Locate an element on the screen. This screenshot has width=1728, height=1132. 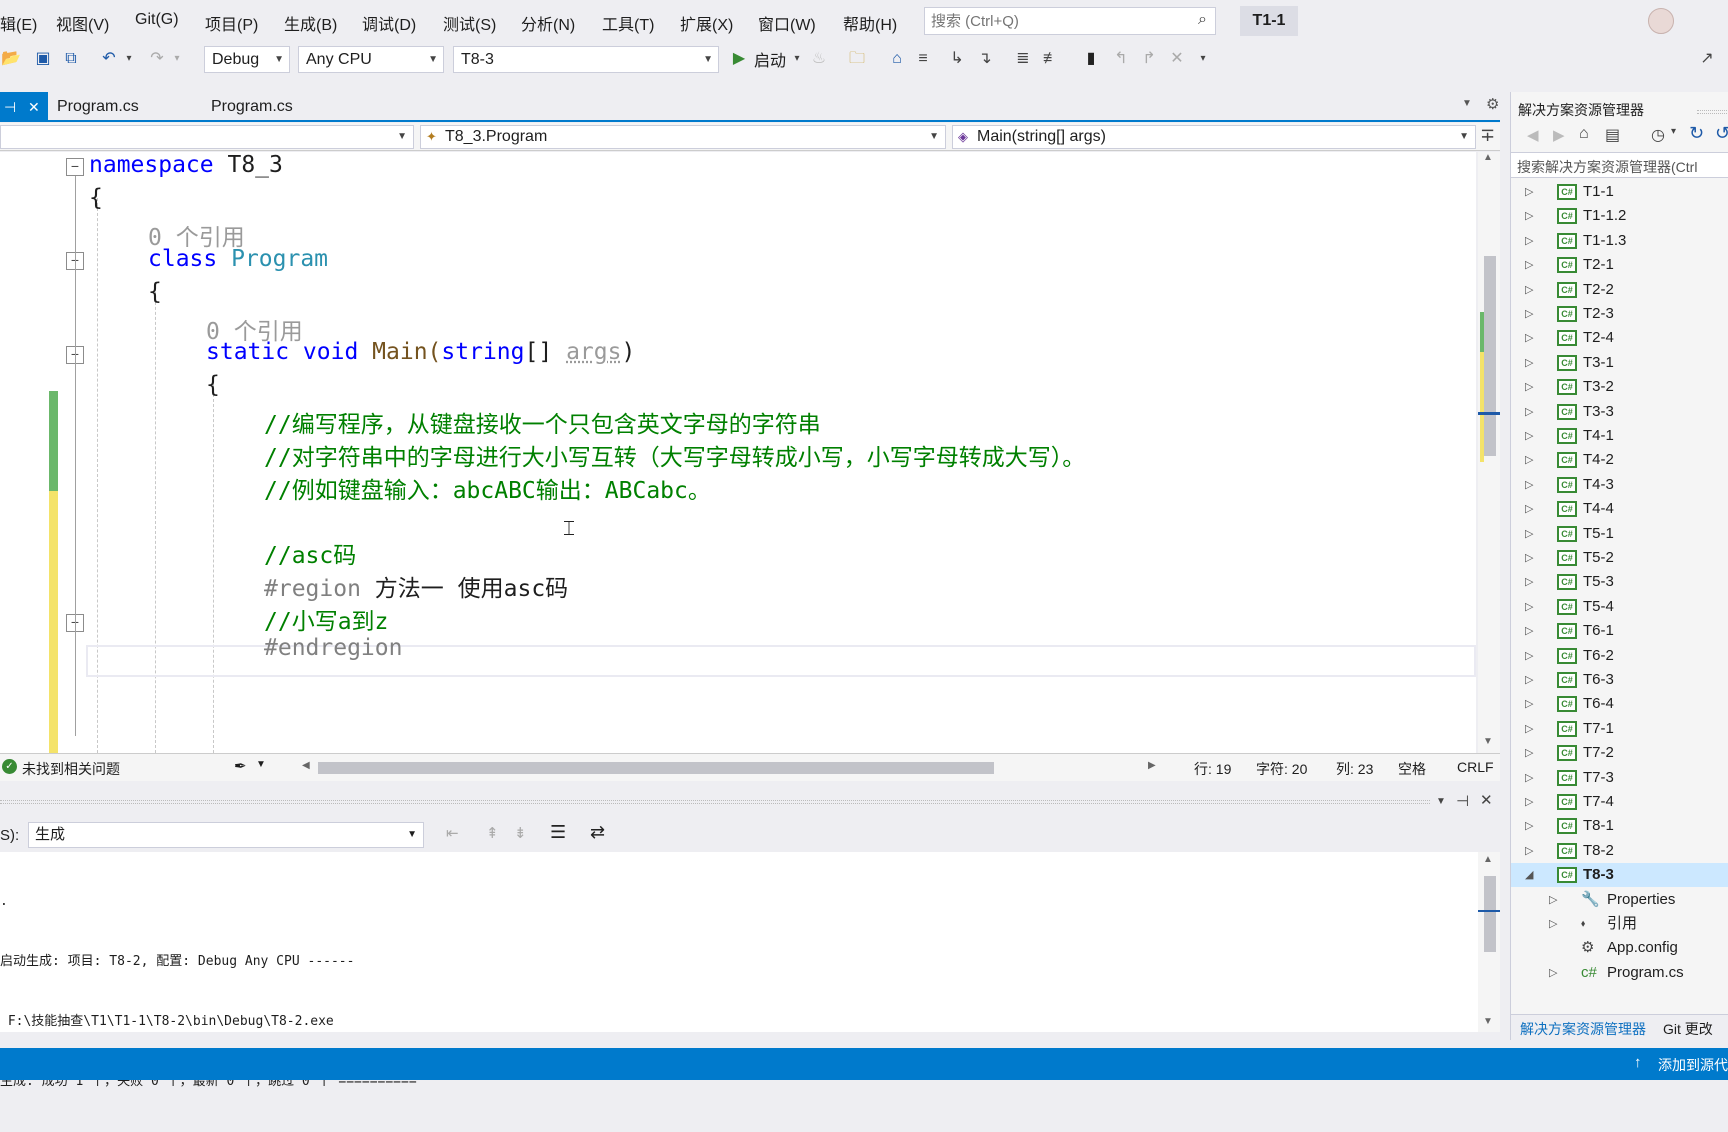
tree-item-project: ▷ C# T2-4 is located at coordinates (1619, 338).